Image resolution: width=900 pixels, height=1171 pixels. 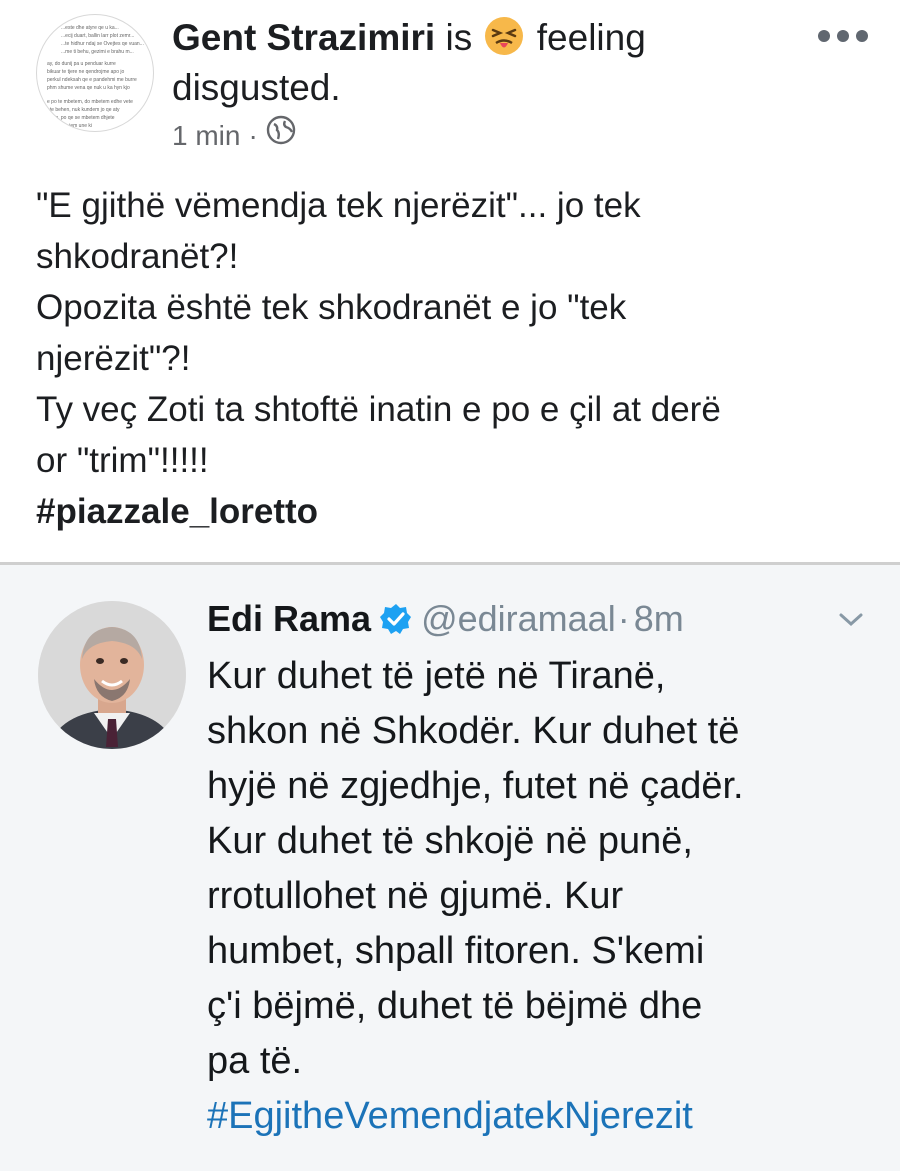 I want to click on tweet-time: 8m, so click(x=659, y=619).